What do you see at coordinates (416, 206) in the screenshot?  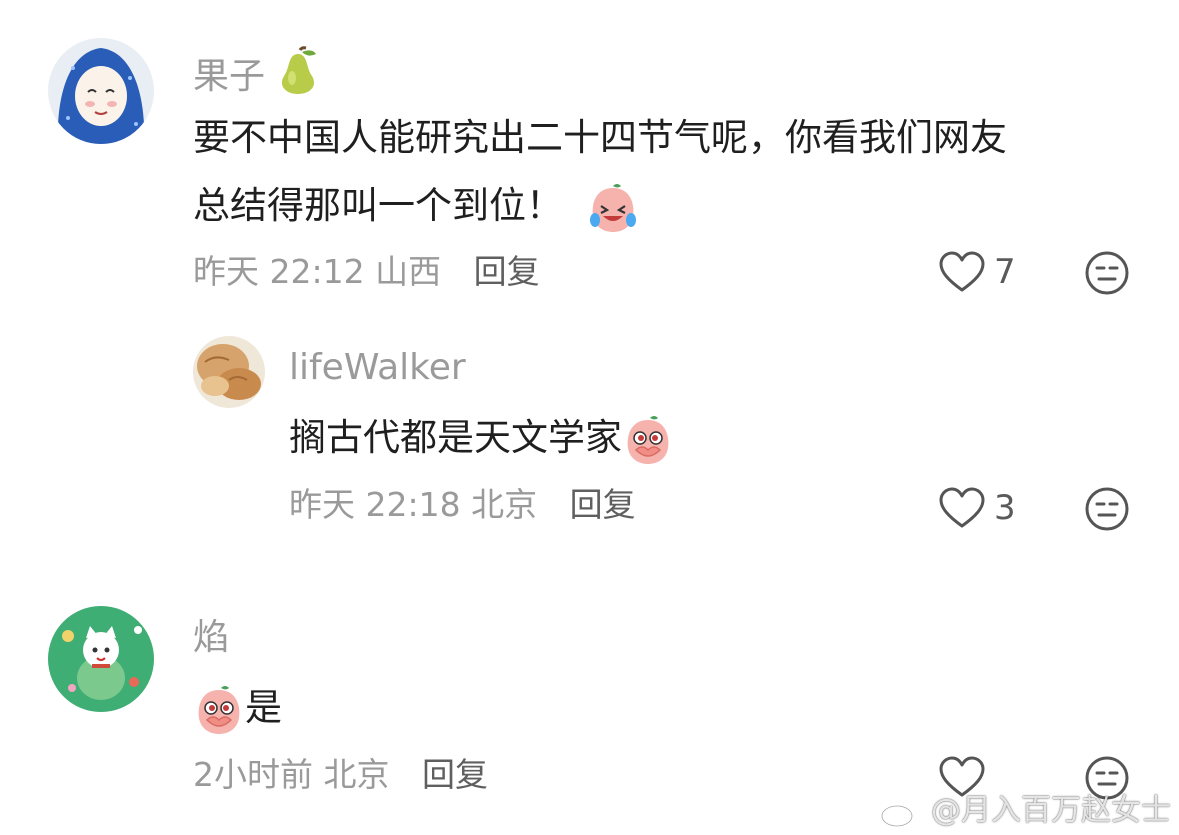 I see `comment-text-continued: 总结得那叫一个到位！` at bounding box center [416, 206].